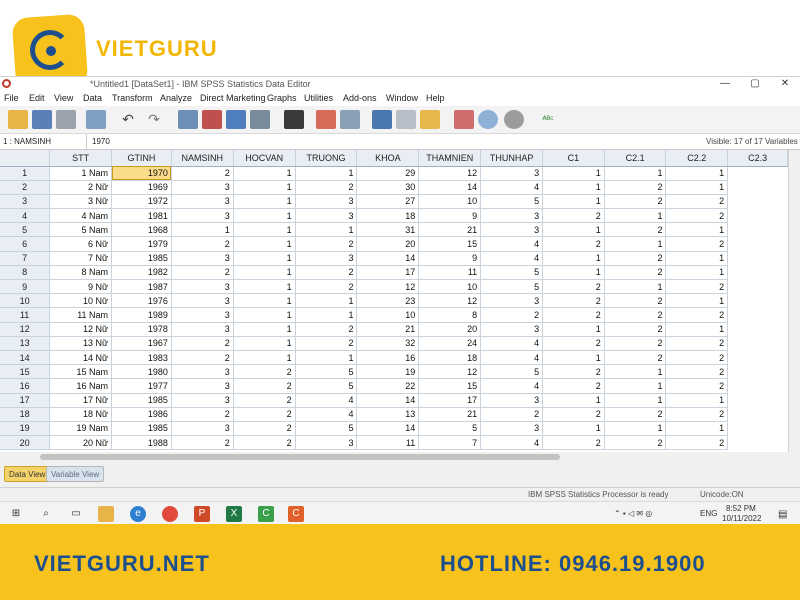  Describe the element at coordinates (141, 443) in the screenshot. I see `data-cell: 1988` at that location.